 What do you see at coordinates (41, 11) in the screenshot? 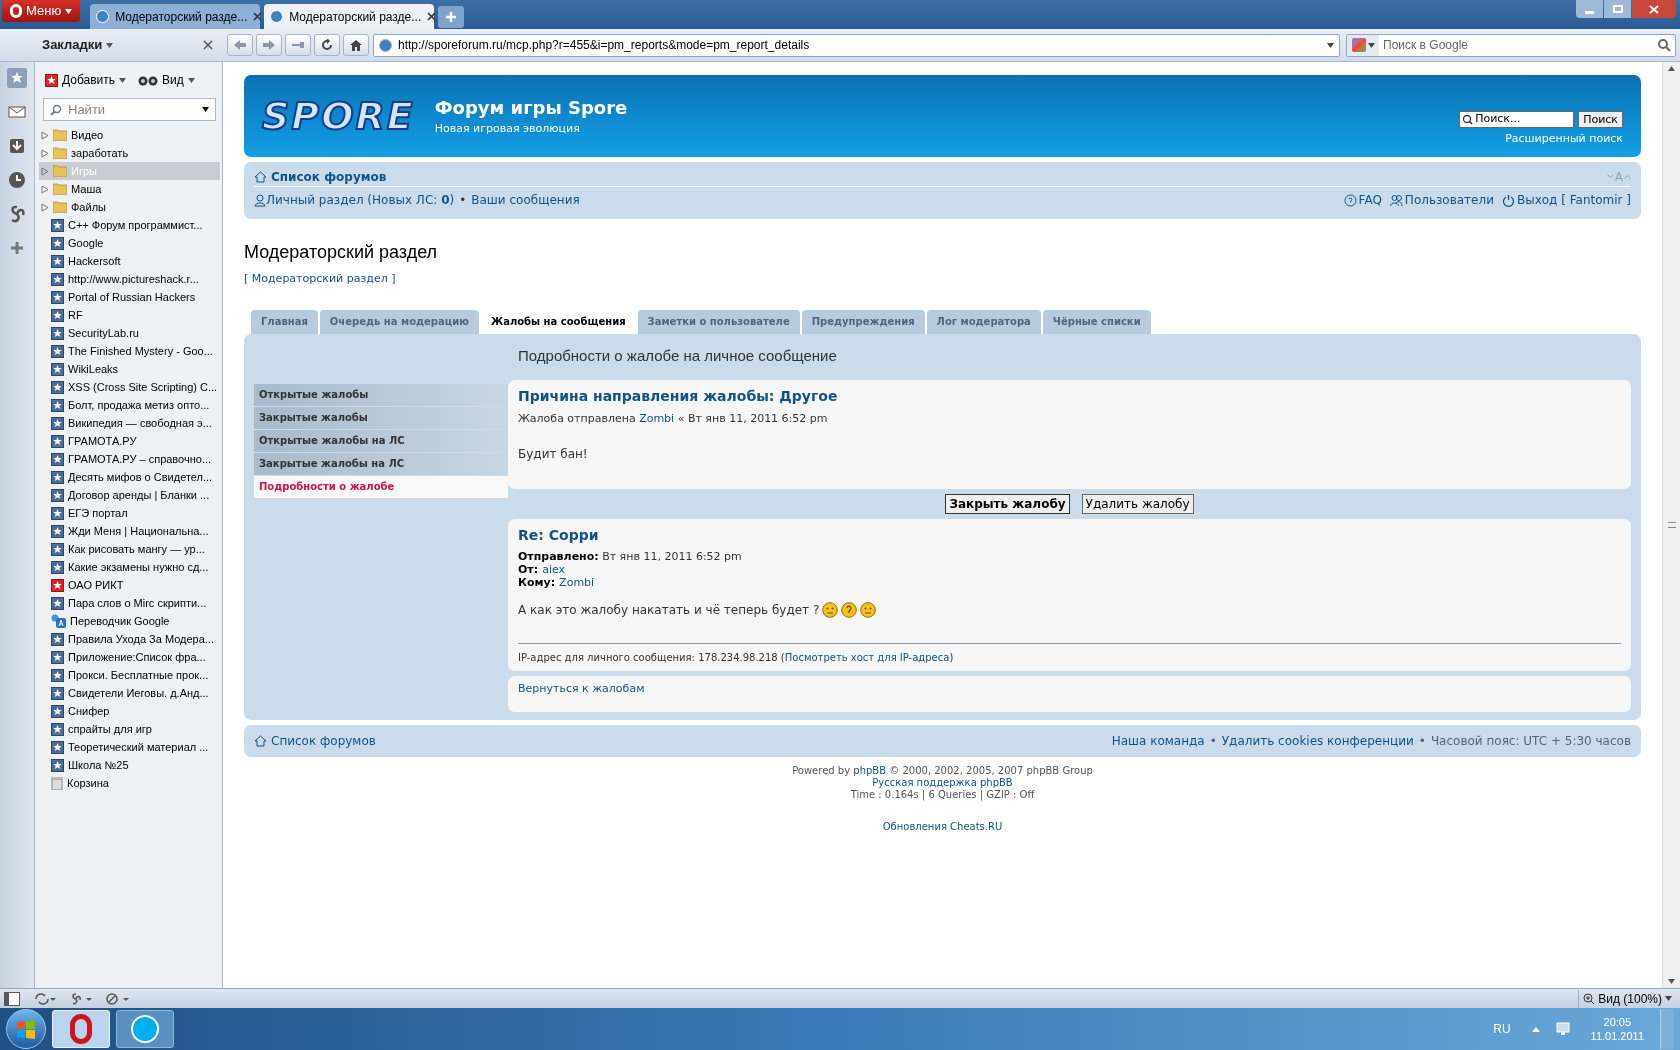
I see `menu-button: Меню` at bounding box center [41, 11].